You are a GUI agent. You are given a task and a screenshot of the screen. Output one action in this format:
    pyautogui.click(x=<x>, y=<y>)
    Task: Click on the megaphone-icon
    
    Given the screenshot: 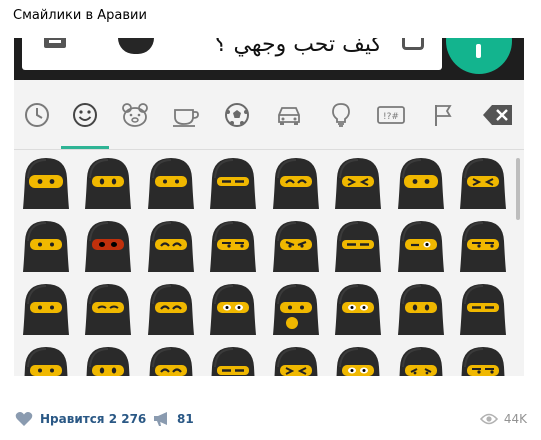 What is the action you would take?
    pyautogui.click(x=160, y=419)
    